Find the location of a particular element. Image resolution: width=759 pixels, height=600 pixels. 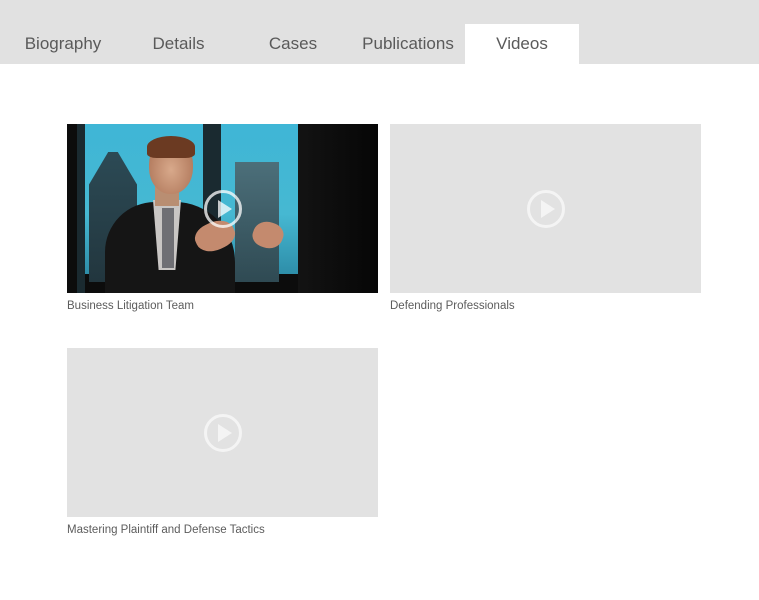

video-card: Business Litigation Team is located at coordinates (222, 218).